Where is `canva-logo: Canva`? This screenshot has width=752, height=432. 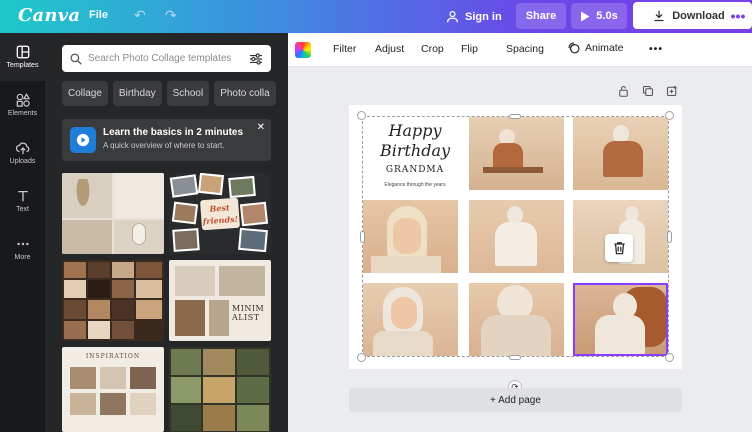 canva-logo: Canva is located at coordinates (49, 15).